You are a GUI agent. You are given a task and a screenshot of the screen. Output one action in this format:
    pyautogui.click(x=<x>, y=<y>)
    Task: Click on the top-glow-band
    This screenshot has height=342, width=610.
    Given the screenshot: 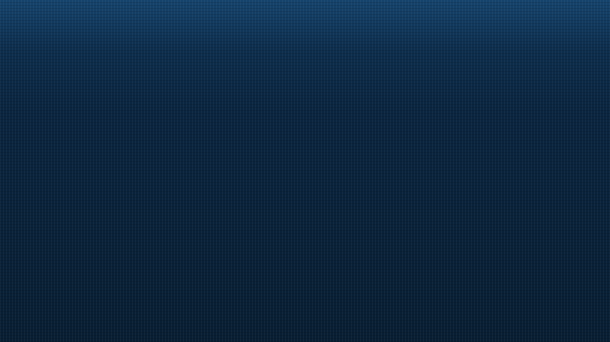 What is the action you would take?
    pyautogui.click(x=305, y=24)
    